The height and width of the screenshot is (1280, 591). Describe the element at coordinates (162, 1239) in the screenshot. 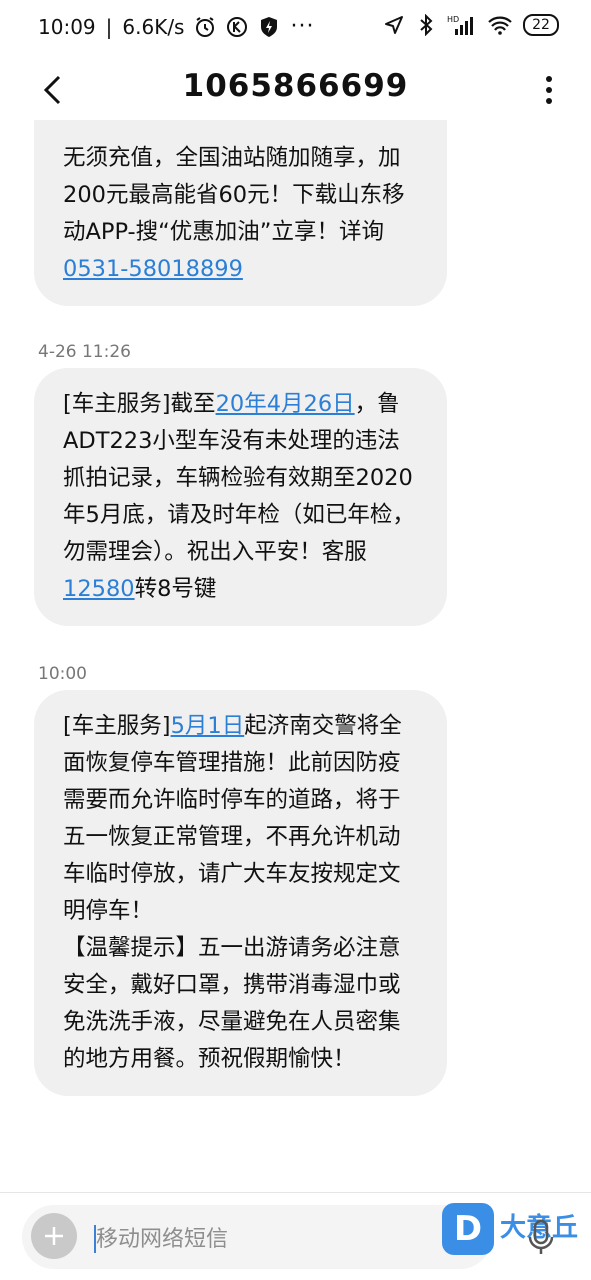

I see `message-input-placeholder: 移动网络短信` at that location.